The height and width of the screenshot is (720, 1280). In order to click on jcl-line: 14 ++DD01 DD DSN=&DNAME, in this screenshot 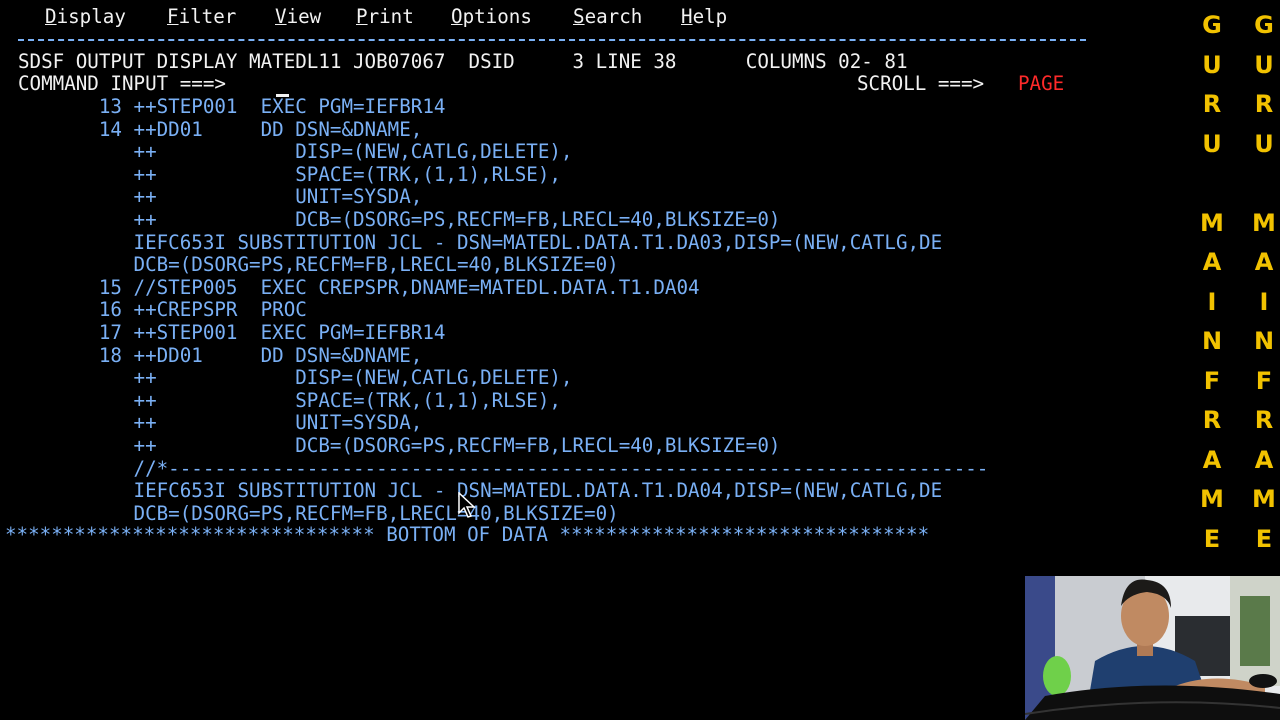, I will do `click(220, 129)`.